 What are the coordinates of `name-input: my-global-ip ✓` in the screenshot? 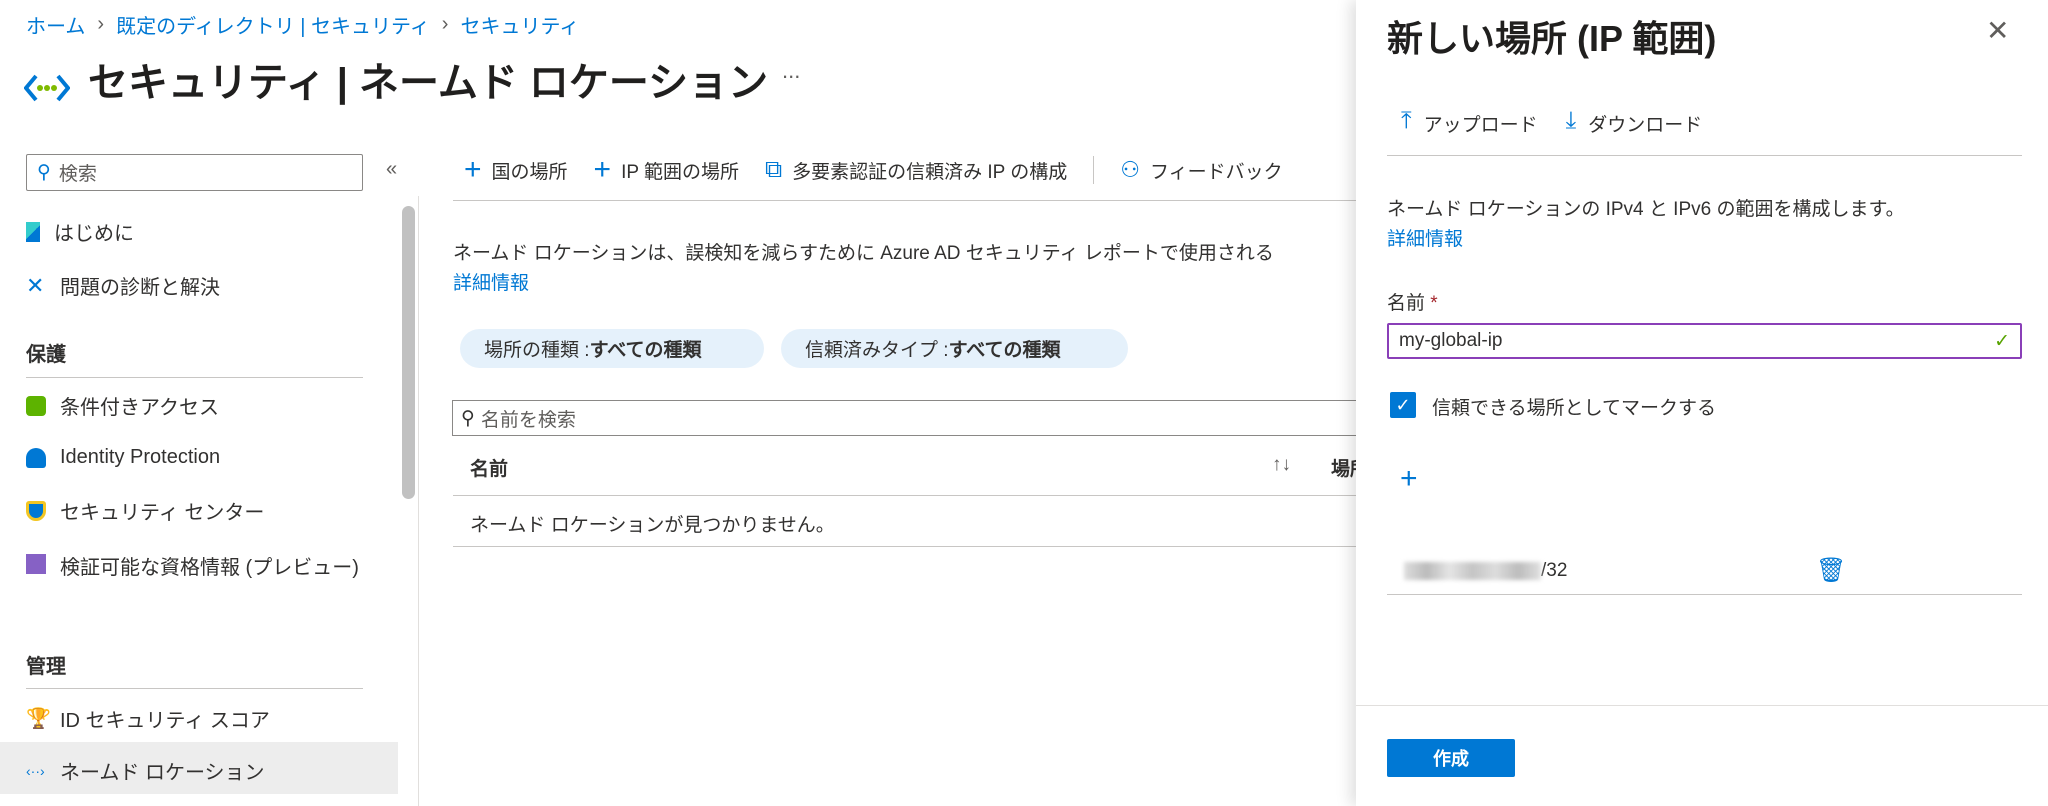 It's located at (1704, 341).